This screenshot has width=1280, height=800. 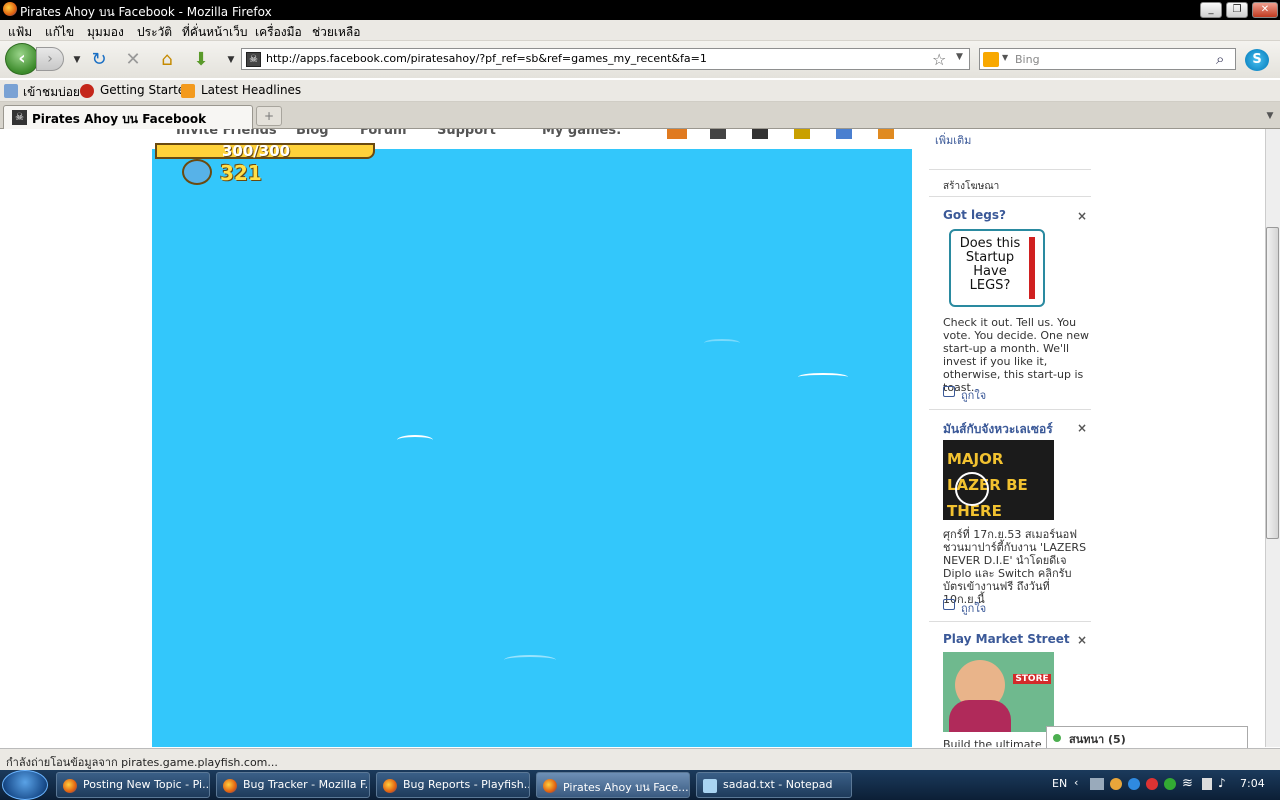 What do you see at coordinates (1270, 116) in the screenshot?
I see `tab-list-dropdown-icon: ▼` at bounding box center [1270, 116].